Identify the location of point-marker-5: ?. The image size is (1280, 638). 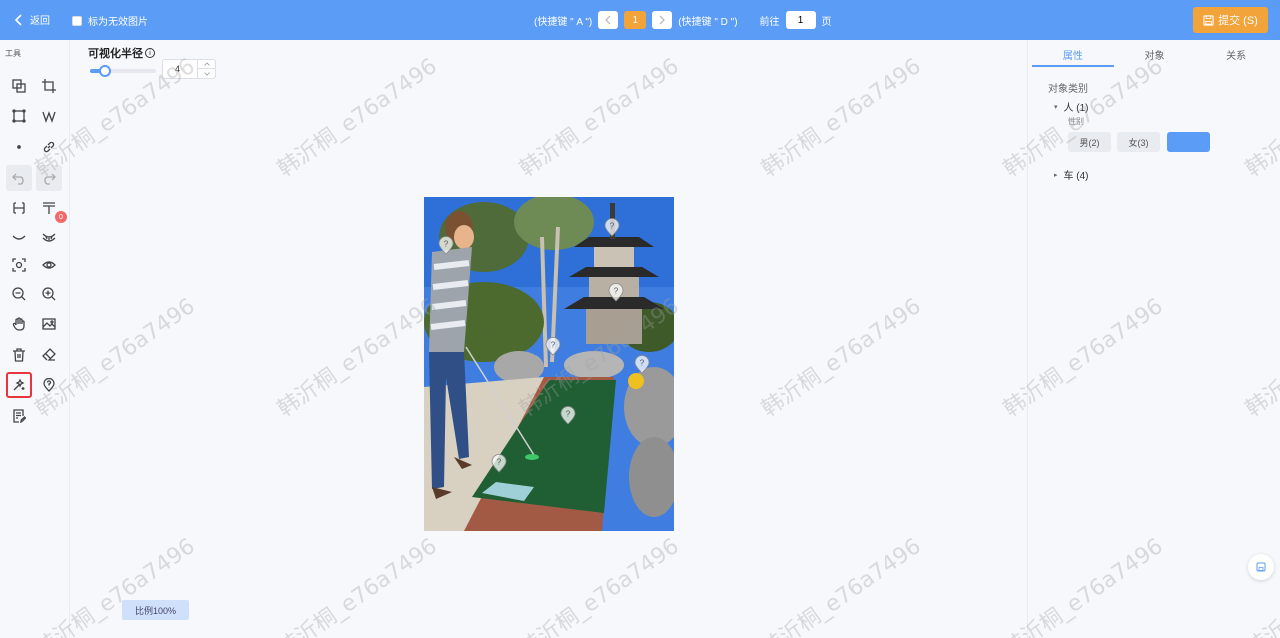
(642, 364).